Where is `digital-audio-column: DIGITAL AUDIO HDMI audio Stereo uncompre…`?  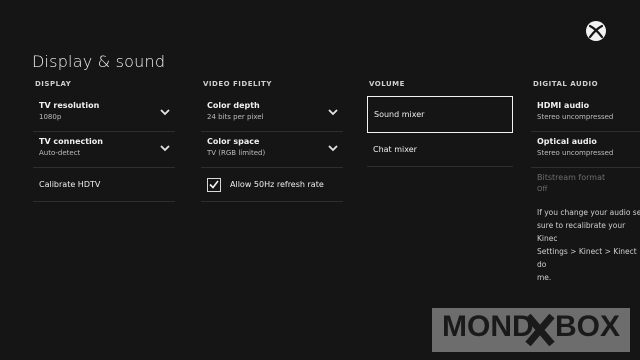
digital-audio-column: DIGITAL AUDIO HDMI audio Stereo uncompre… is located at coordinates (585, 181).